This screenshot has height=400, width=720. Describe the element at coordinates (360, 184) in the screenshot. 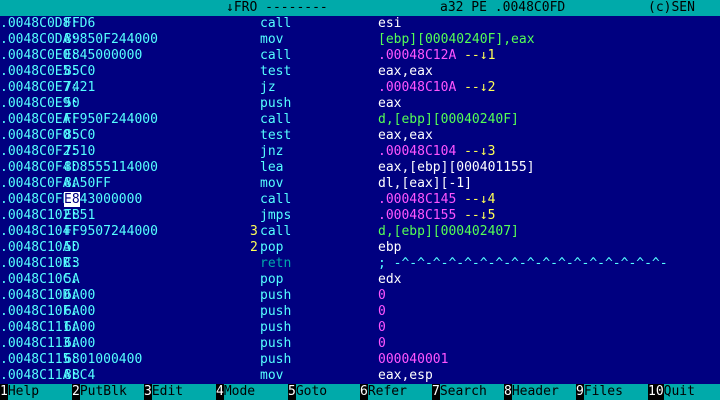

I see `listing-row: .0048C0FA: 8A50FF mov dl,[eax][-1]` at that location.